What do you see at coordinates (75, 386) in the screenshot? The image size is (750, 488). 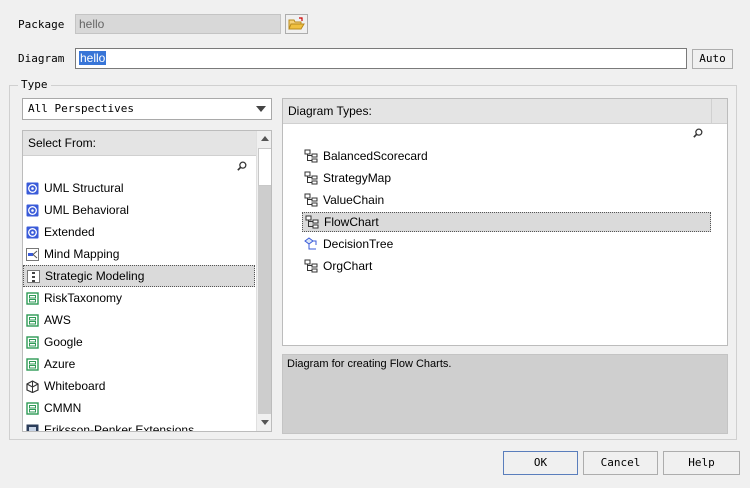 I see `list-item-label: Whiteboard` at bounding box center [75, 386].